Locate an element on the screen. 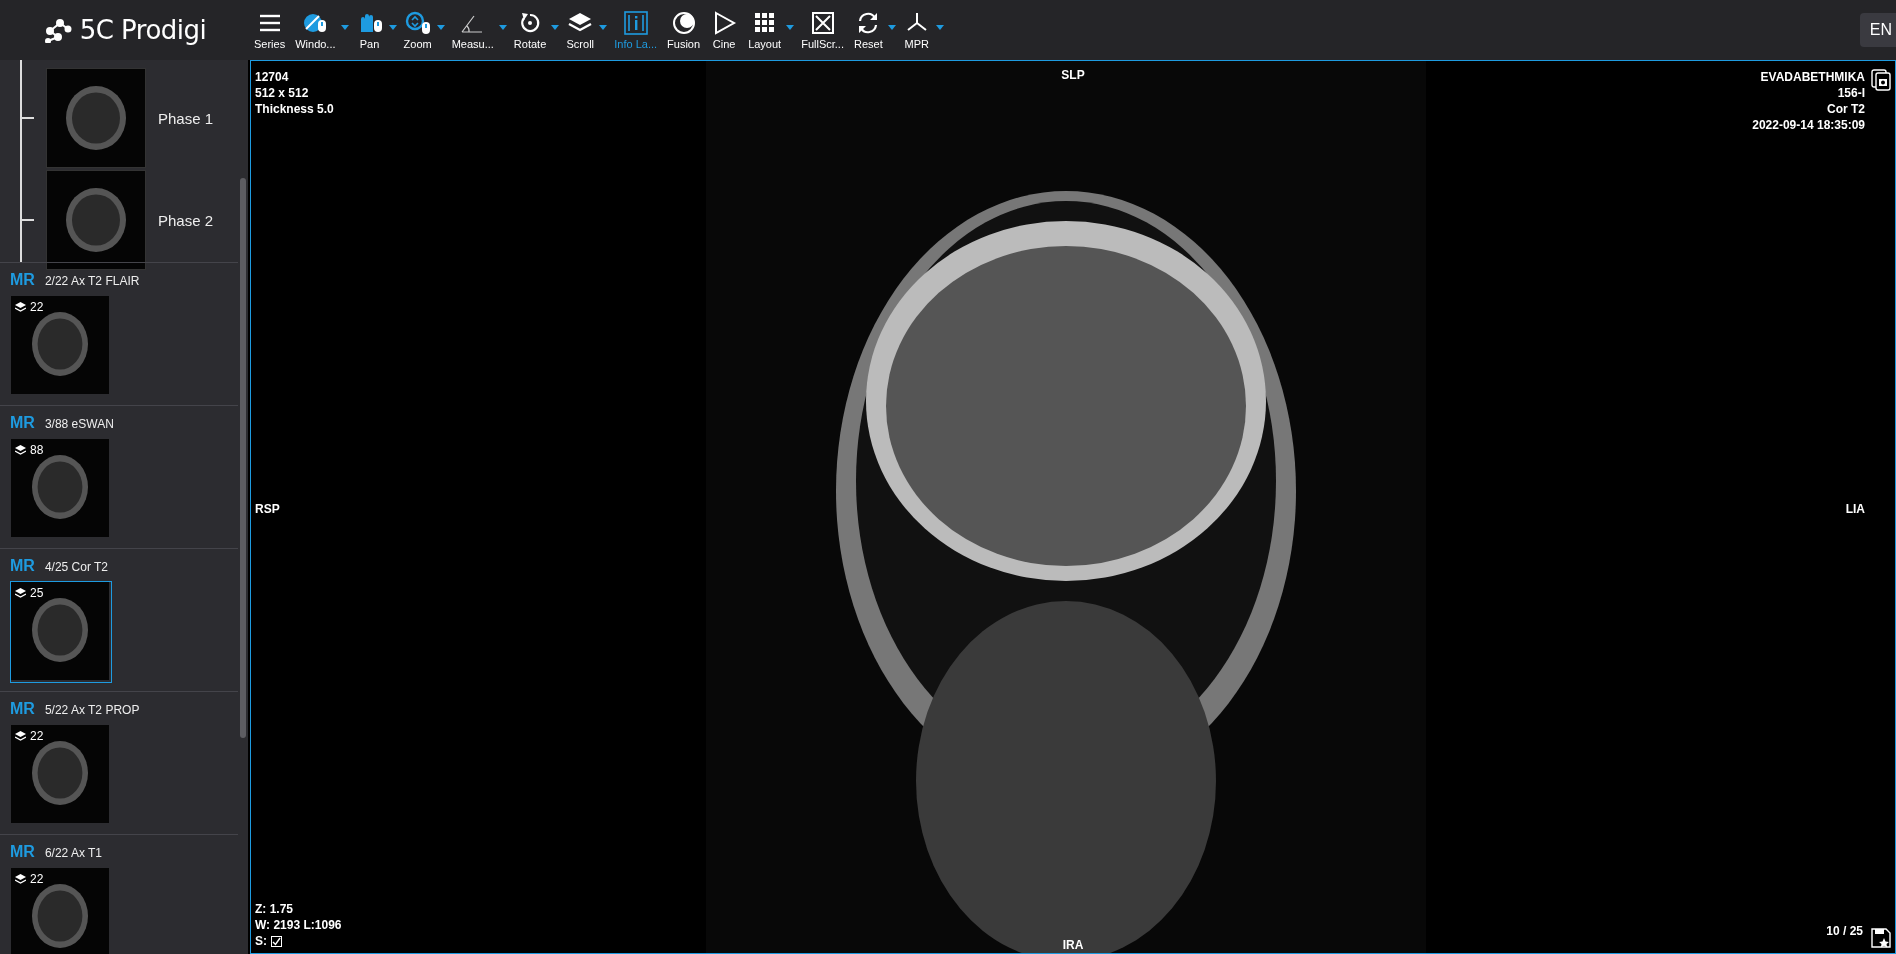 Image resolution: width=1896 pixels, height=954 pixels. save-icon is located at coordinates (1881, 938).